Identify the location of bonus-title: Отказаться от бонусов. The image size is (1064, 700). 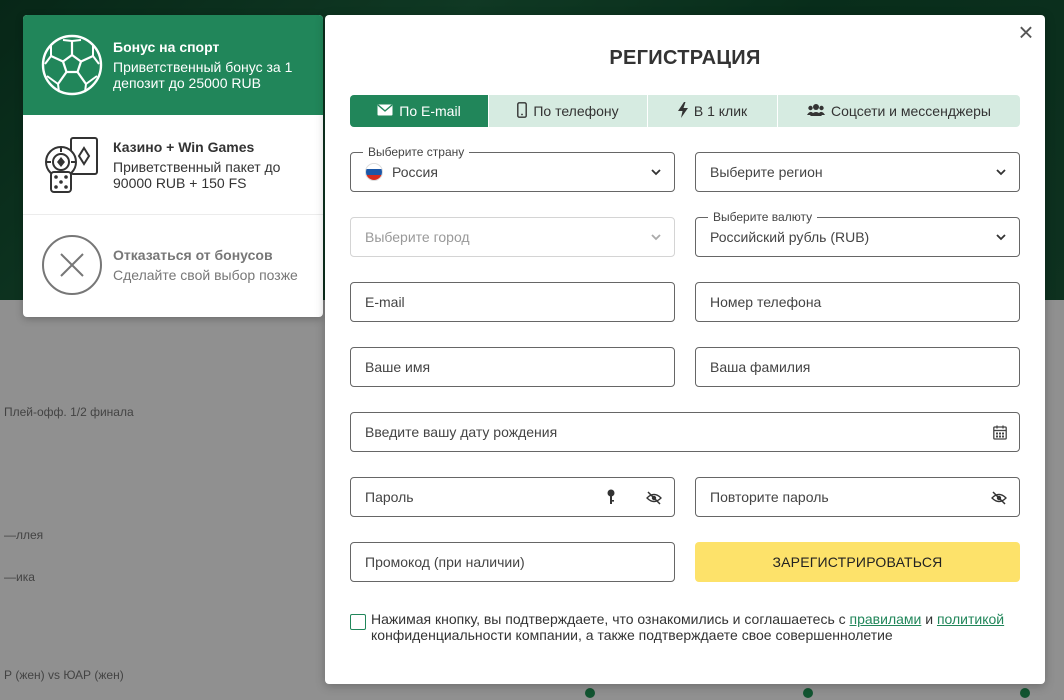
(193, 255).